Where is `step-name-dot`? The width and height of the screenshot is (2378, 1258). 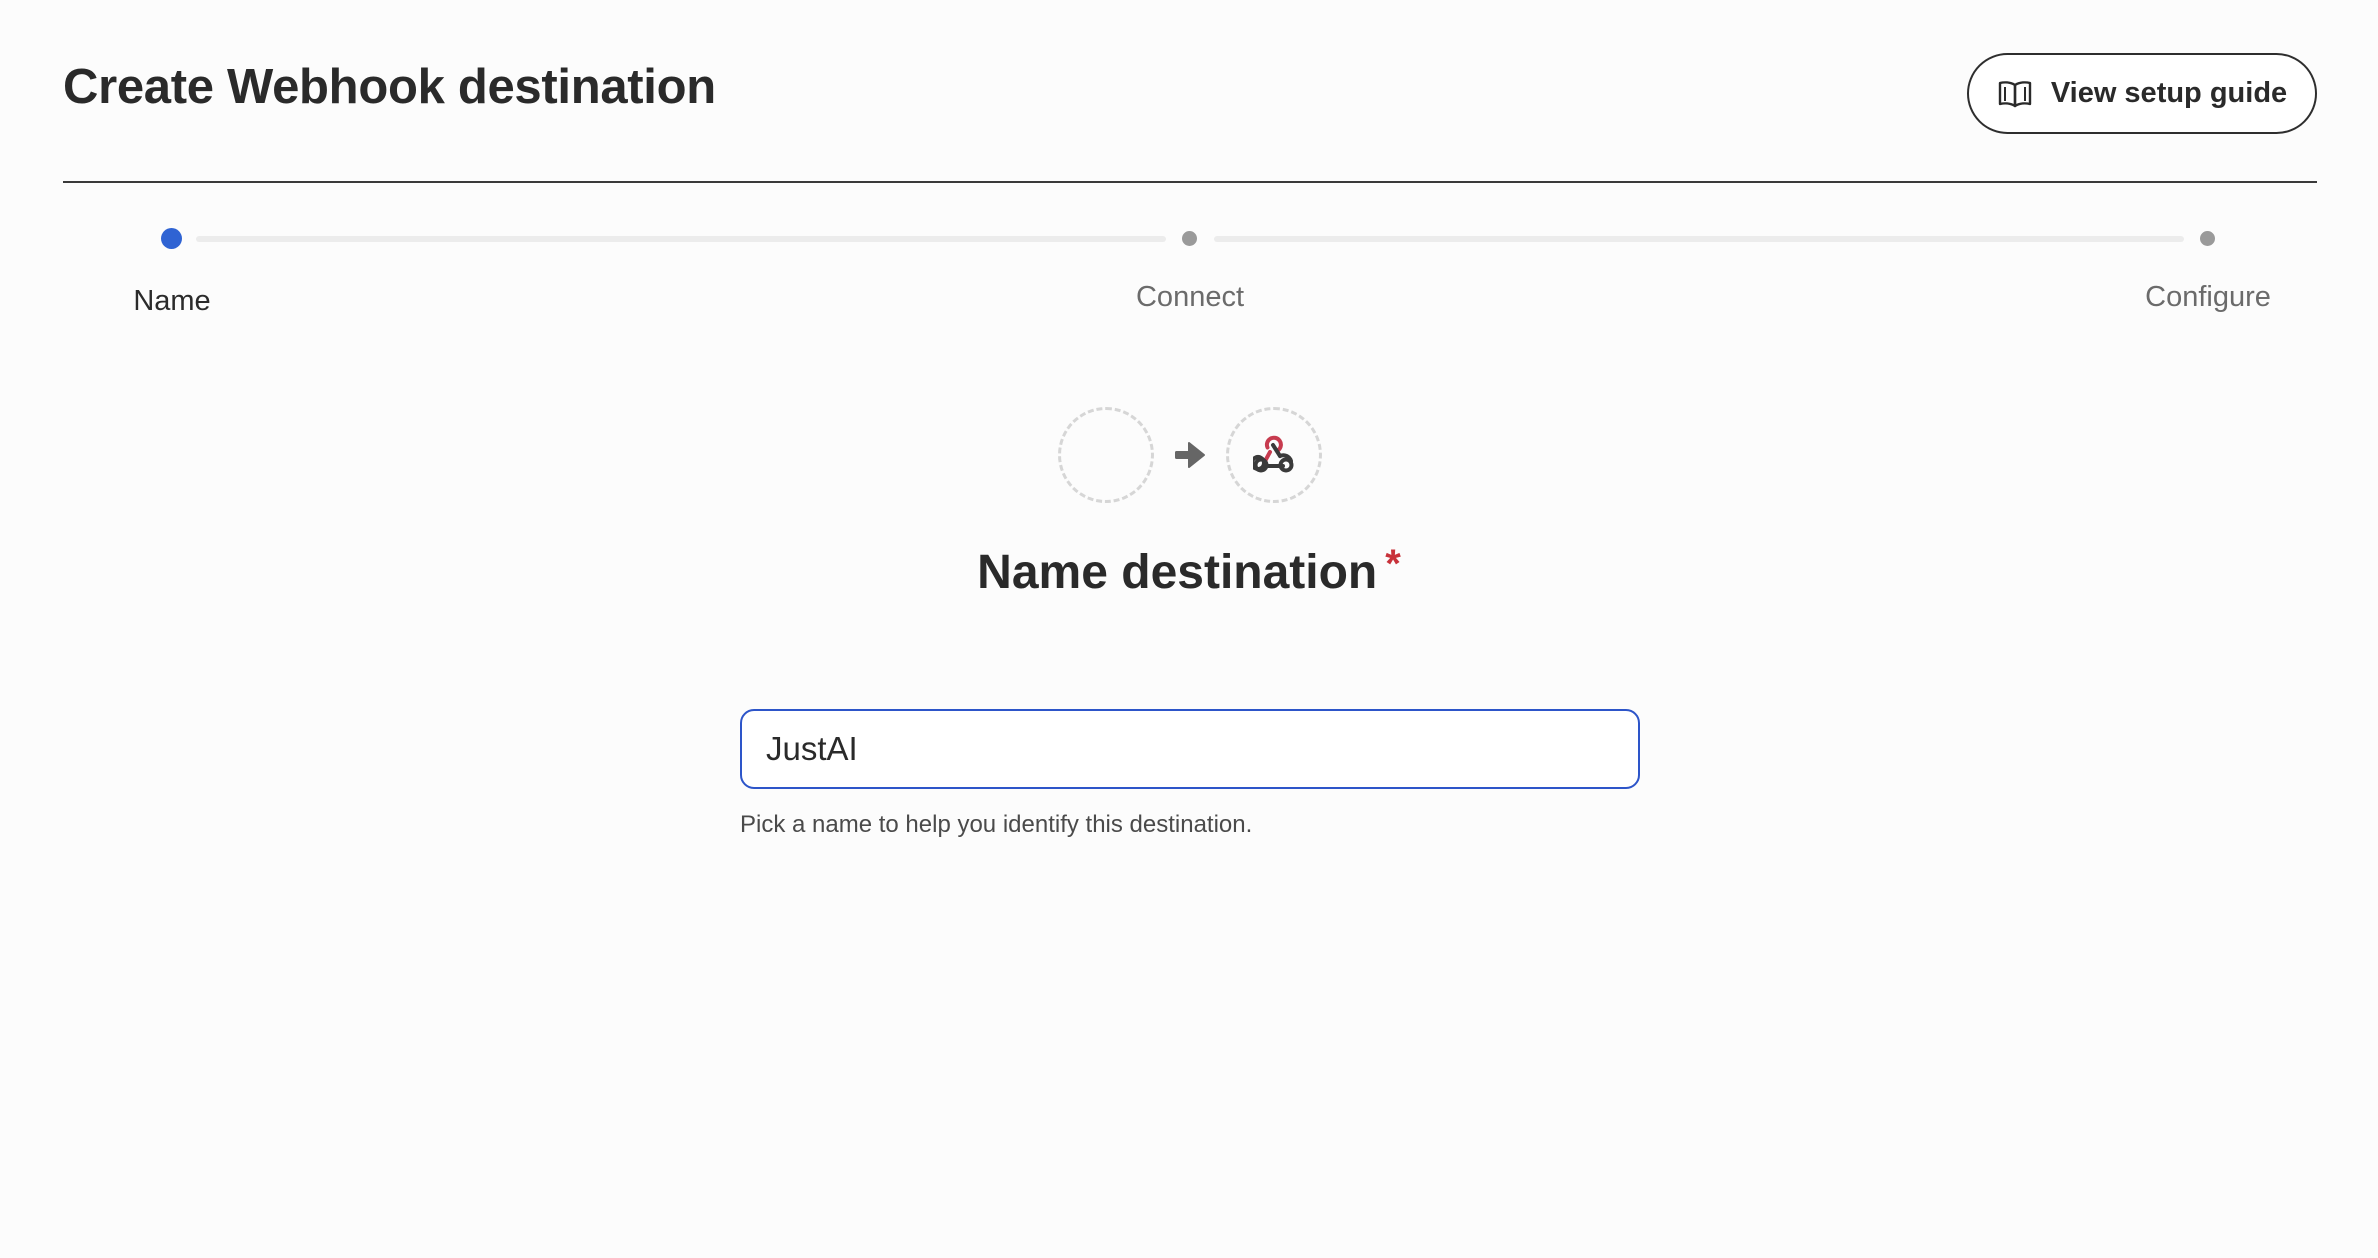 step-name-dot is located at coordinates (171, 238).